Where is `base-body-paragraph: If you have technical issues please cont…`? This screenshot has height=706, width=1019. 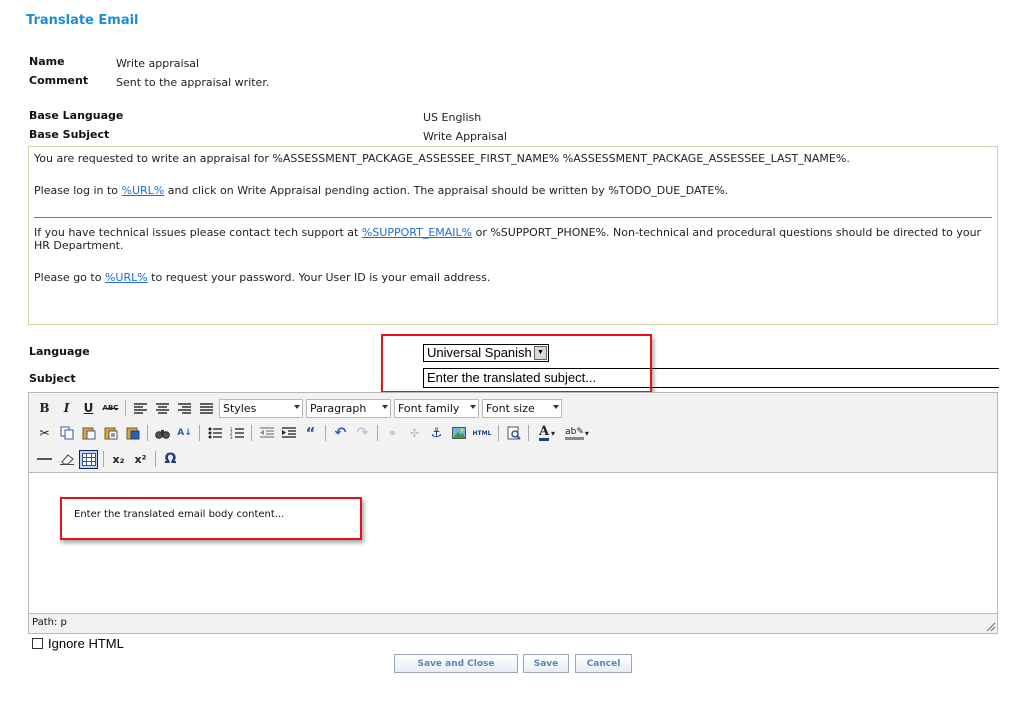 base-body-paragraph: If you have technical issues please cont… is located at coordinates (513, 239).